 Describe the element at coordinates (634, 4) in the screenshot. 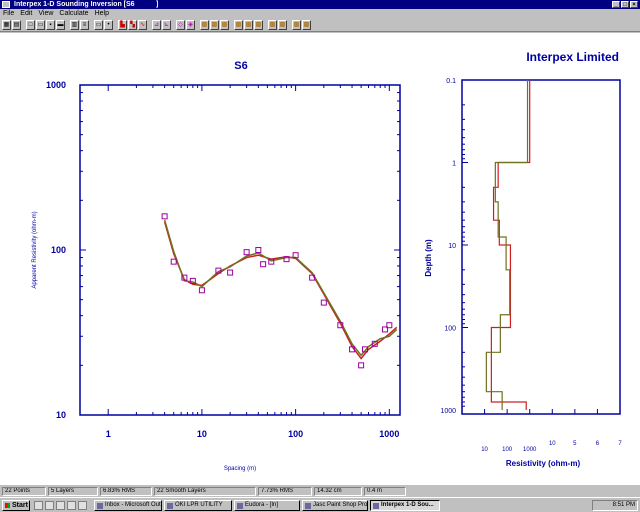

I see `close-button: ×` at that location.